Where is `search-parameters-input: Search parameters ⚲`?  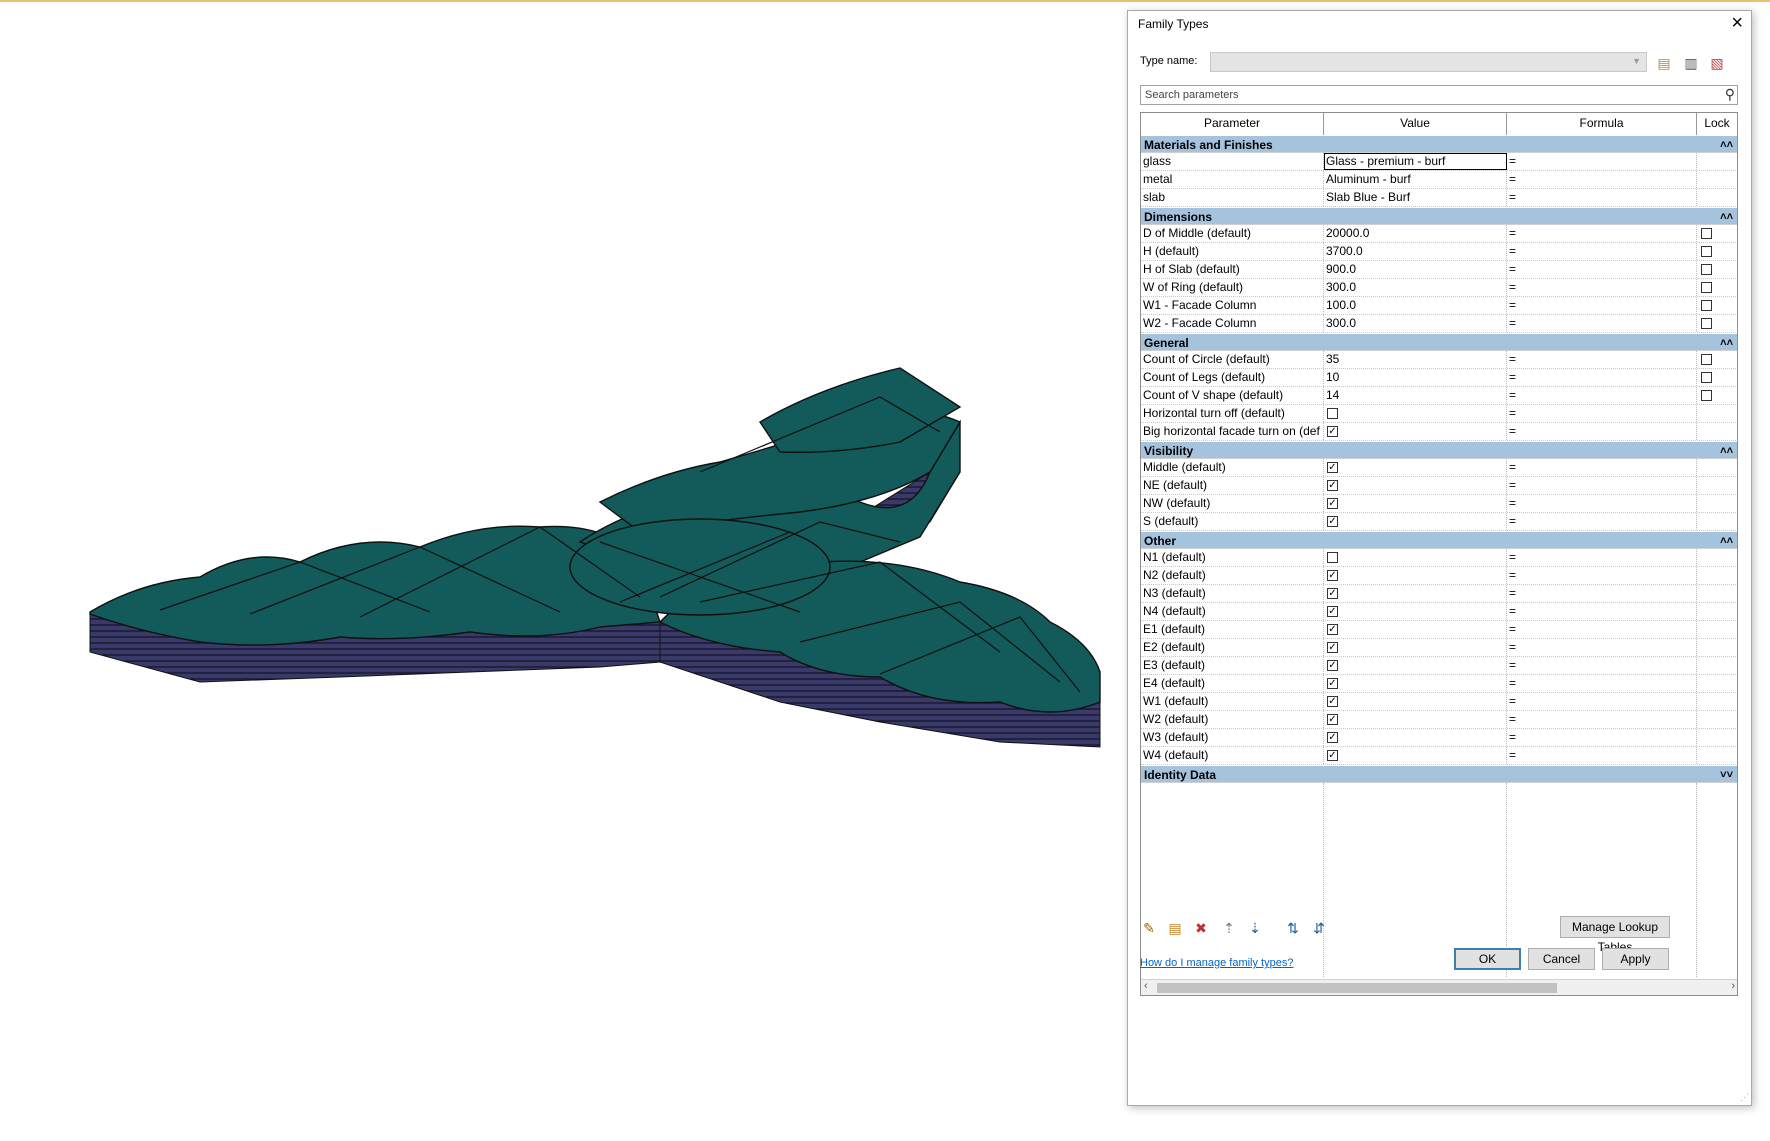 search-parameters-input: Search parameters ⚲ is located at coordinates (1439, 95).